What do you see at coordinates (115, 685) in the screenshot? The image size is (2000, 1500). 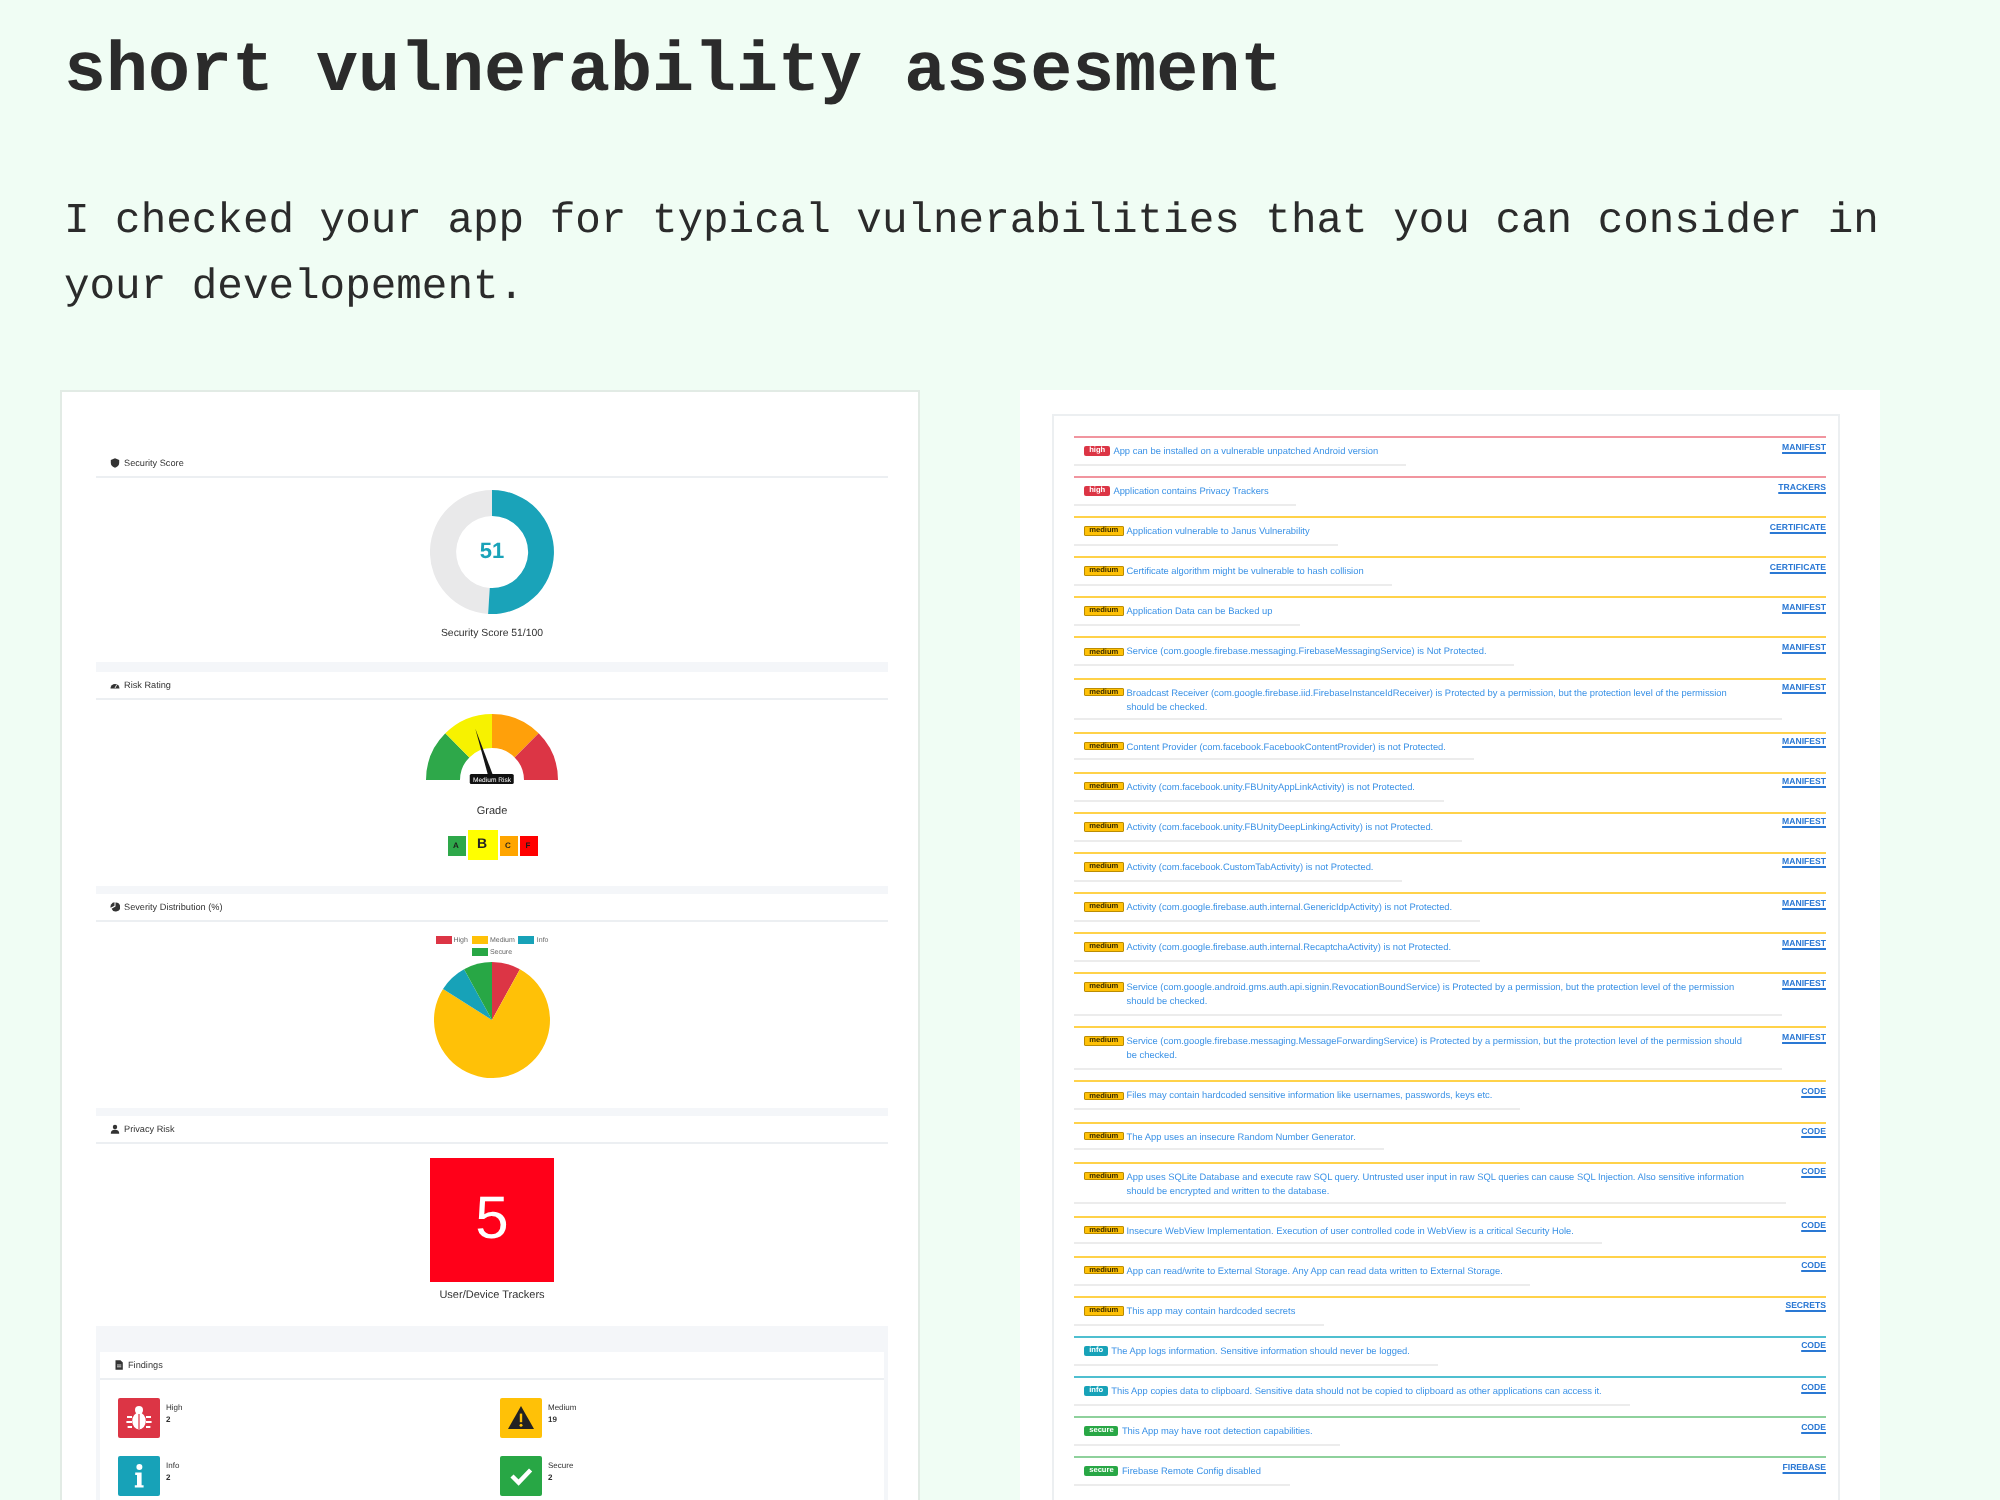 I see `gauge-icon` at bounding box center [115, 685].